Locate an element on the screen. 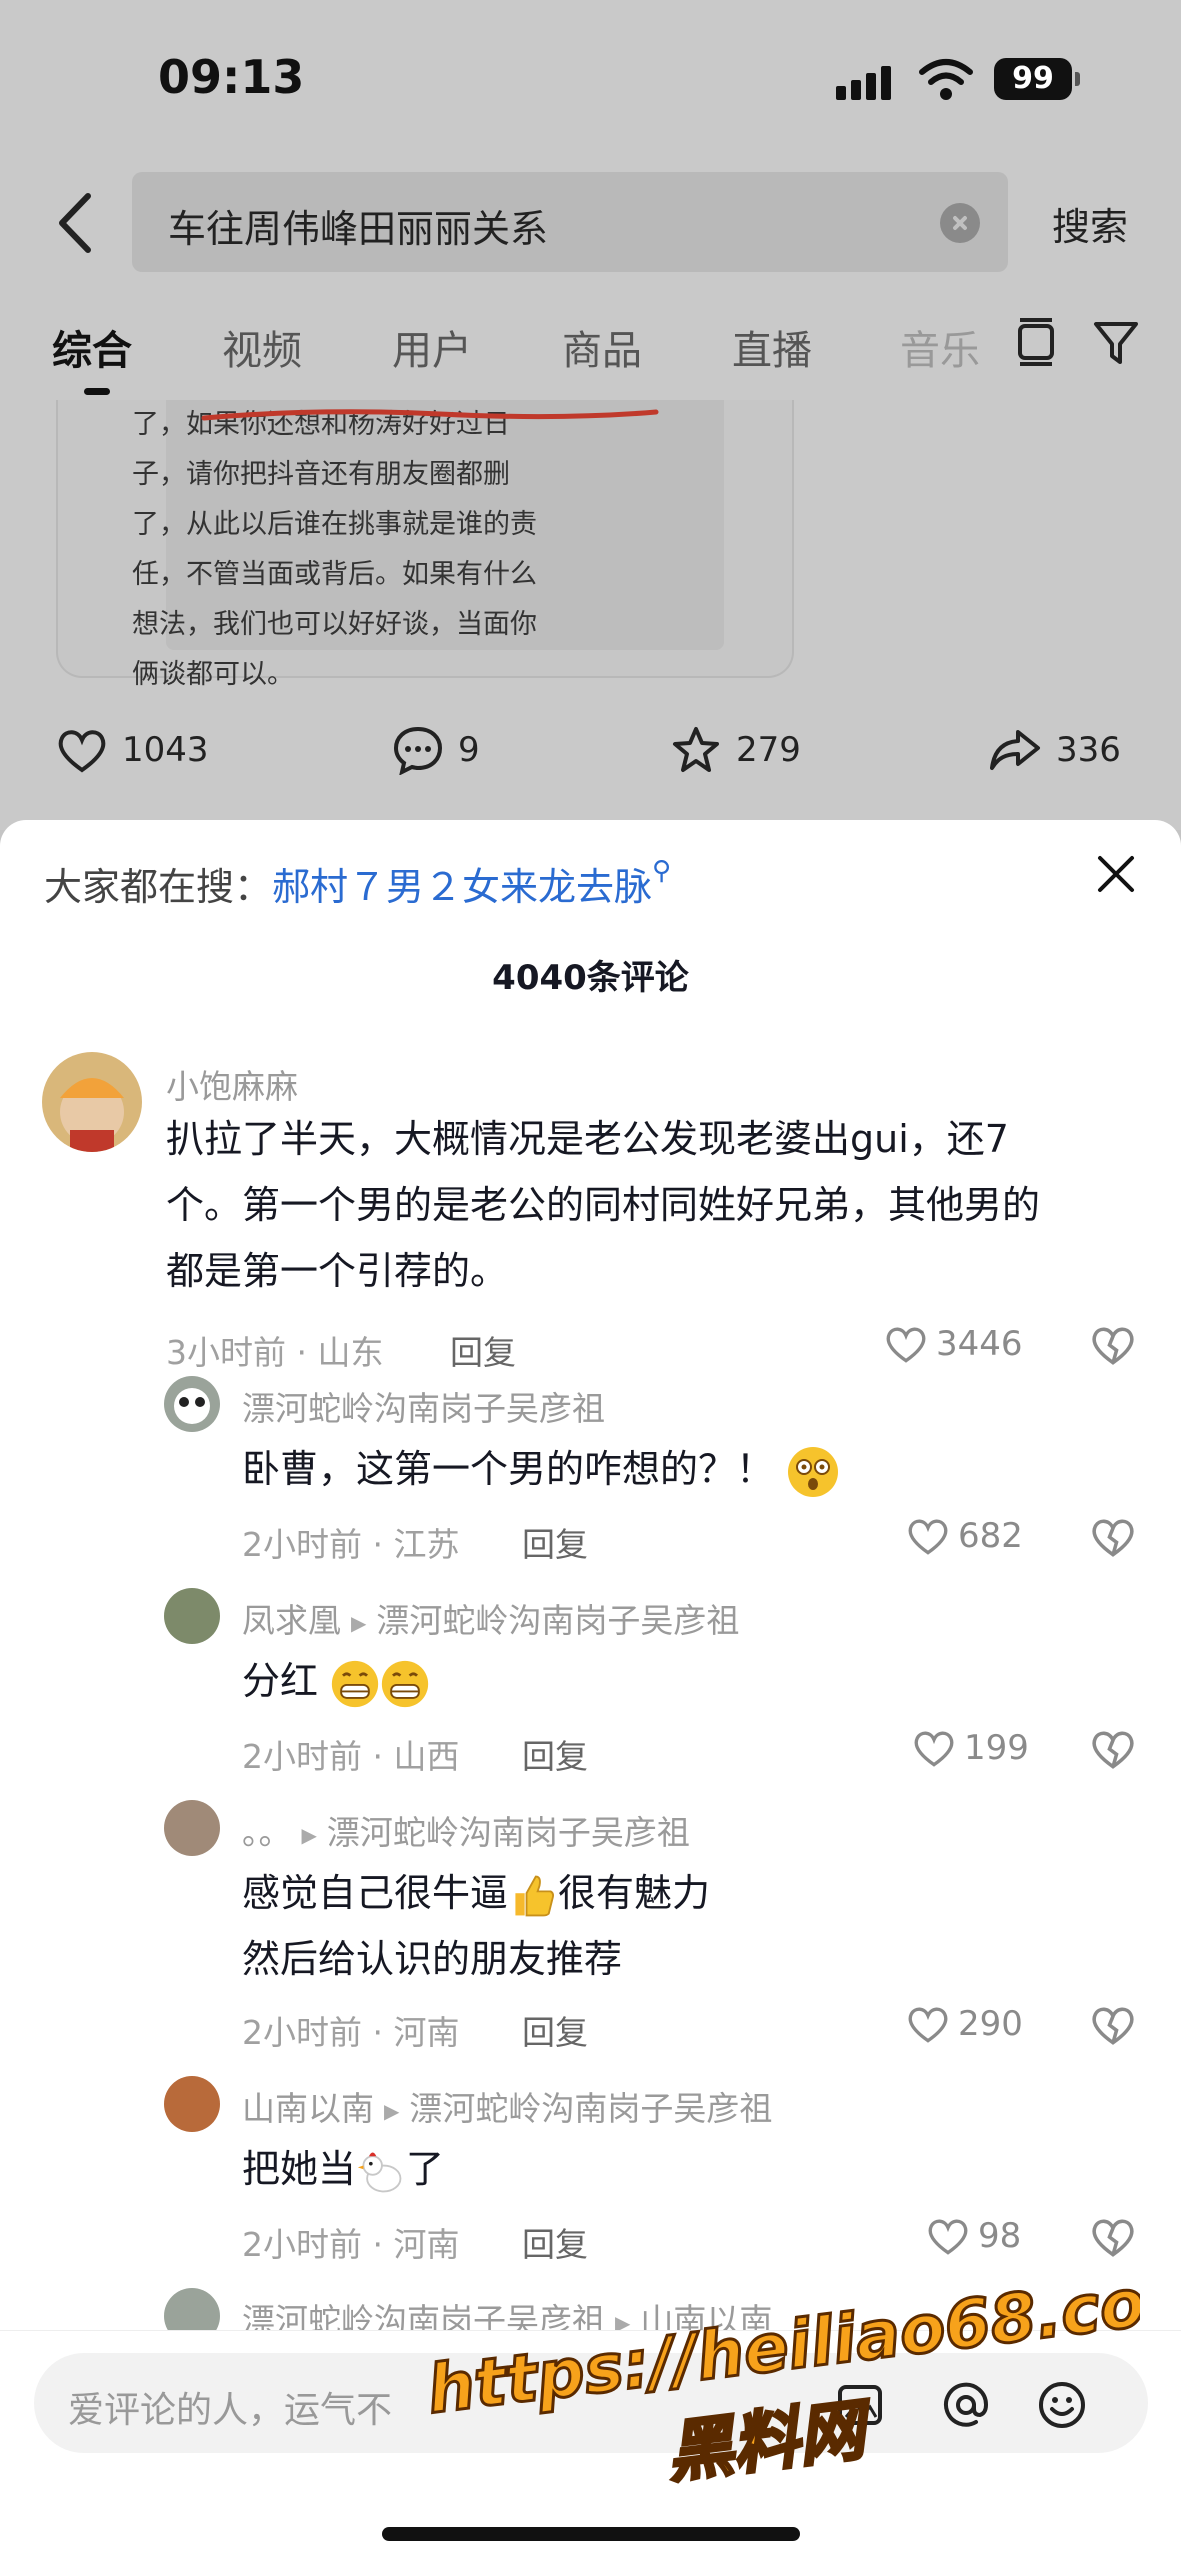  search-tabs: 综合 视频 用户 商品 直播 音乐 is located at coordinates (590, 350).